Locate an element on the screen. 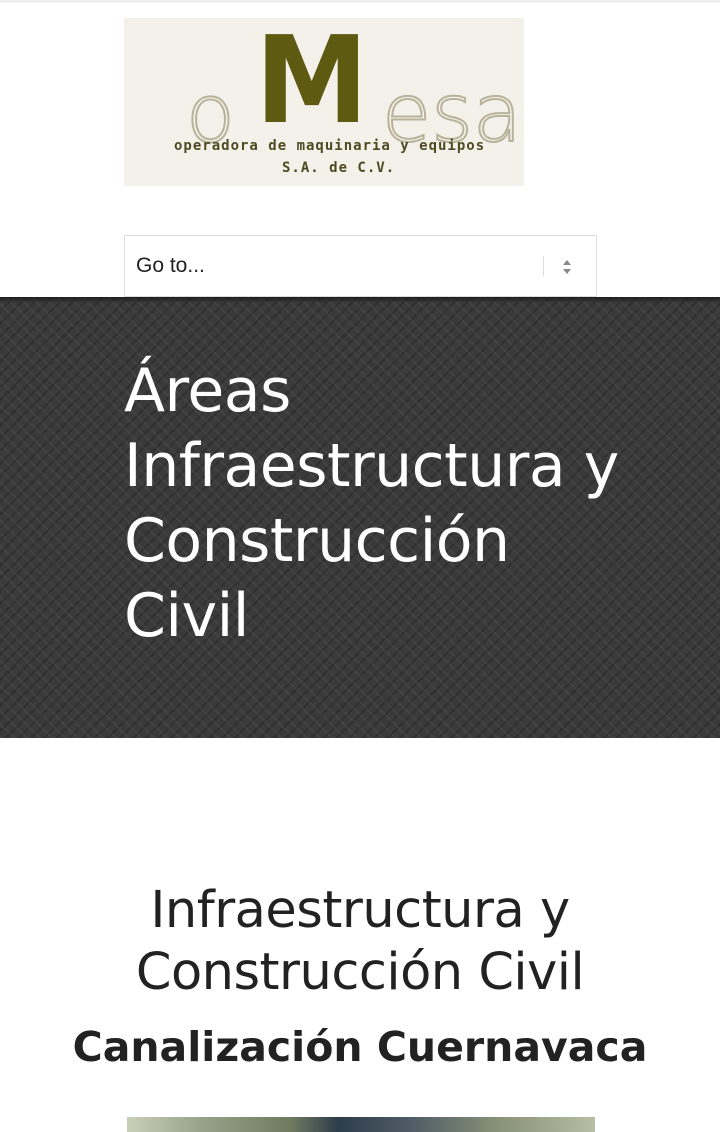 This screenshot has width=720, height=1132. select-arrows-icon is located at coordinates (567, 267).